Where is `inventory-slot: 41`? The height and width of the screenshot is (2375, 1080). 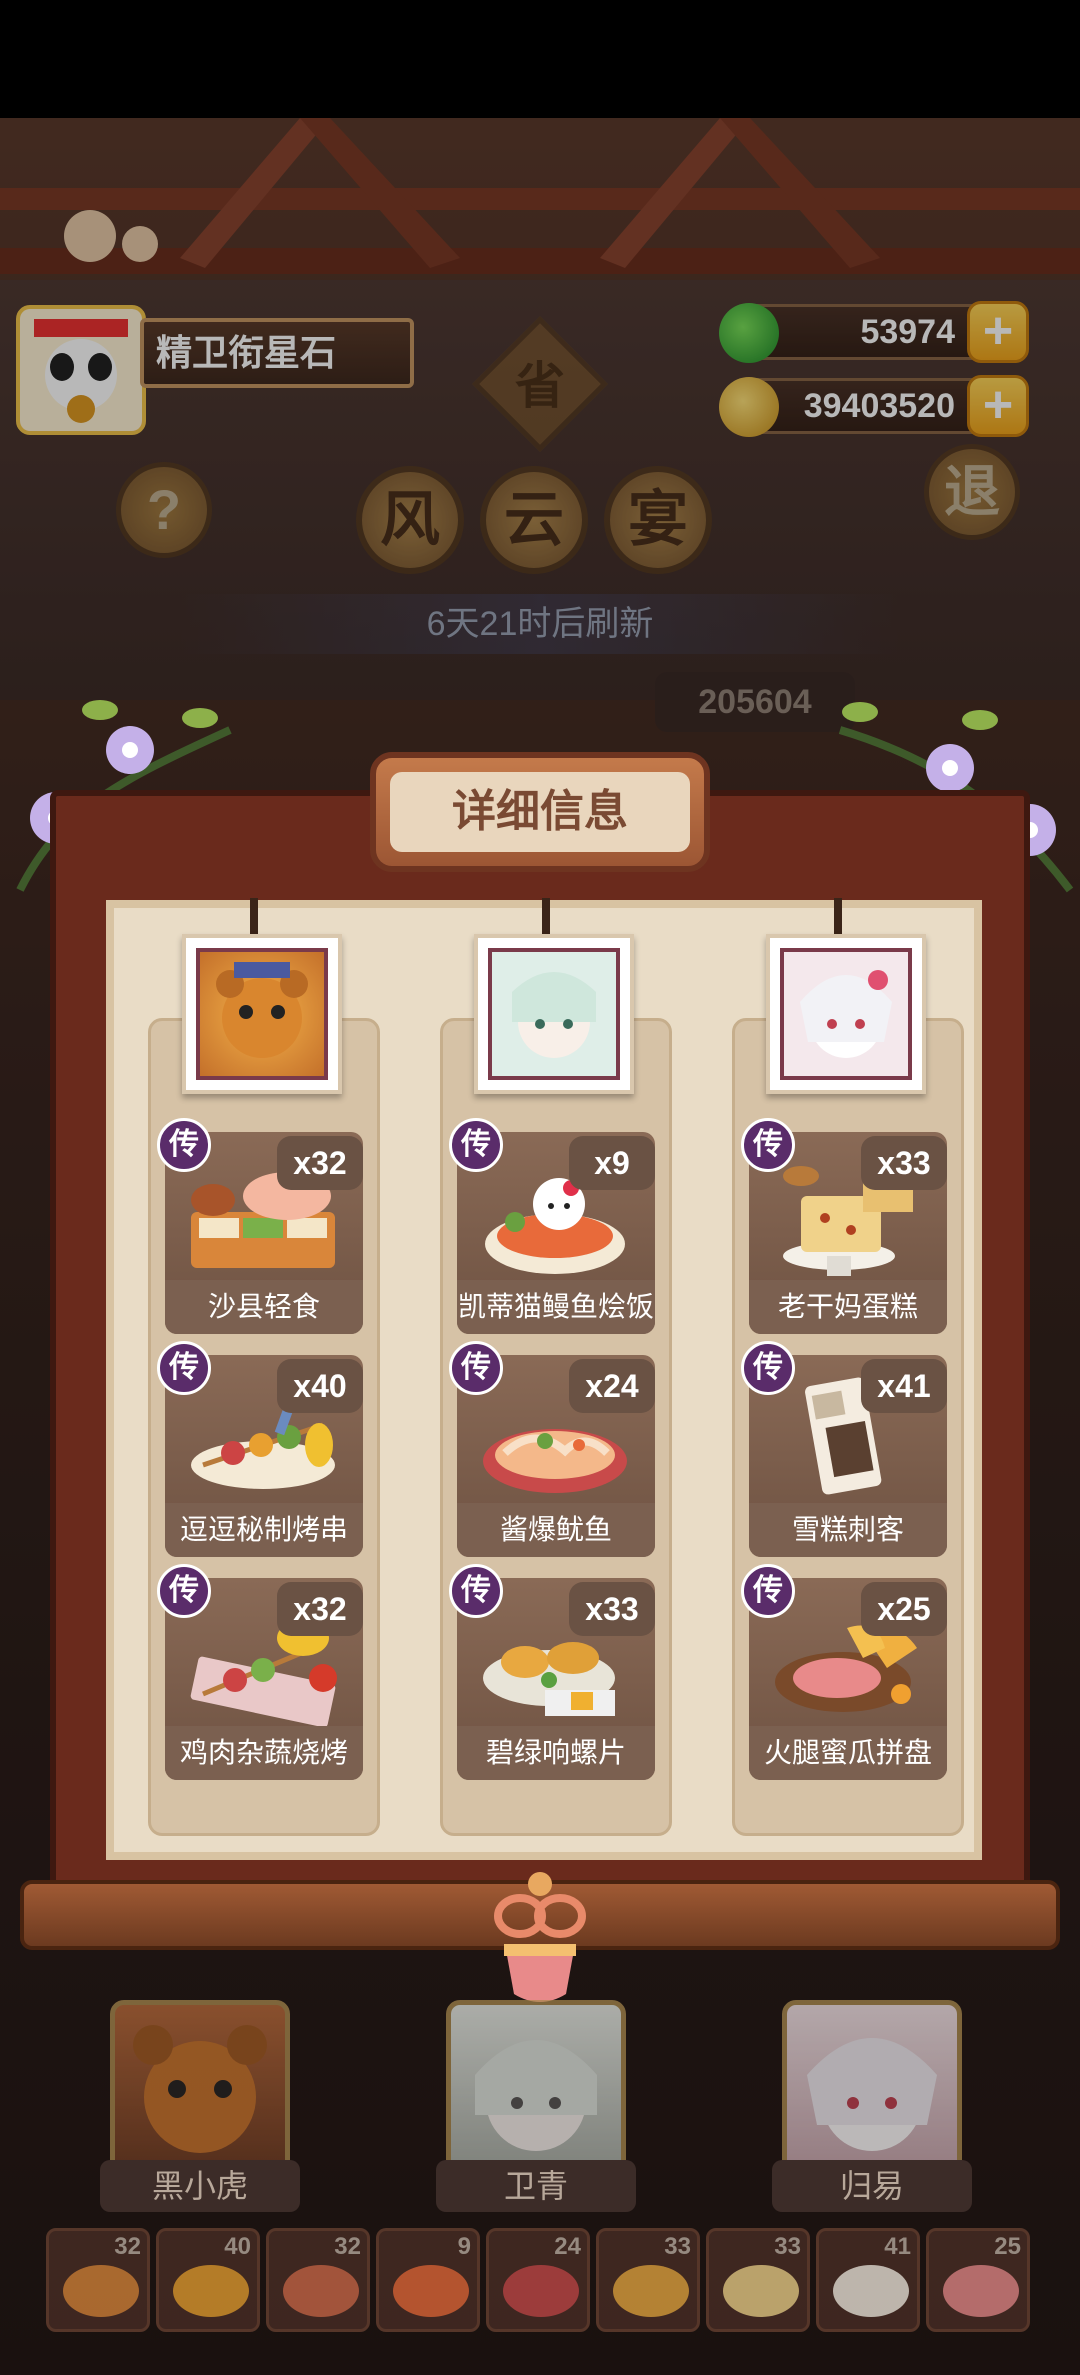
inventory-slot: 41 is located at coordinates (868, 2280).